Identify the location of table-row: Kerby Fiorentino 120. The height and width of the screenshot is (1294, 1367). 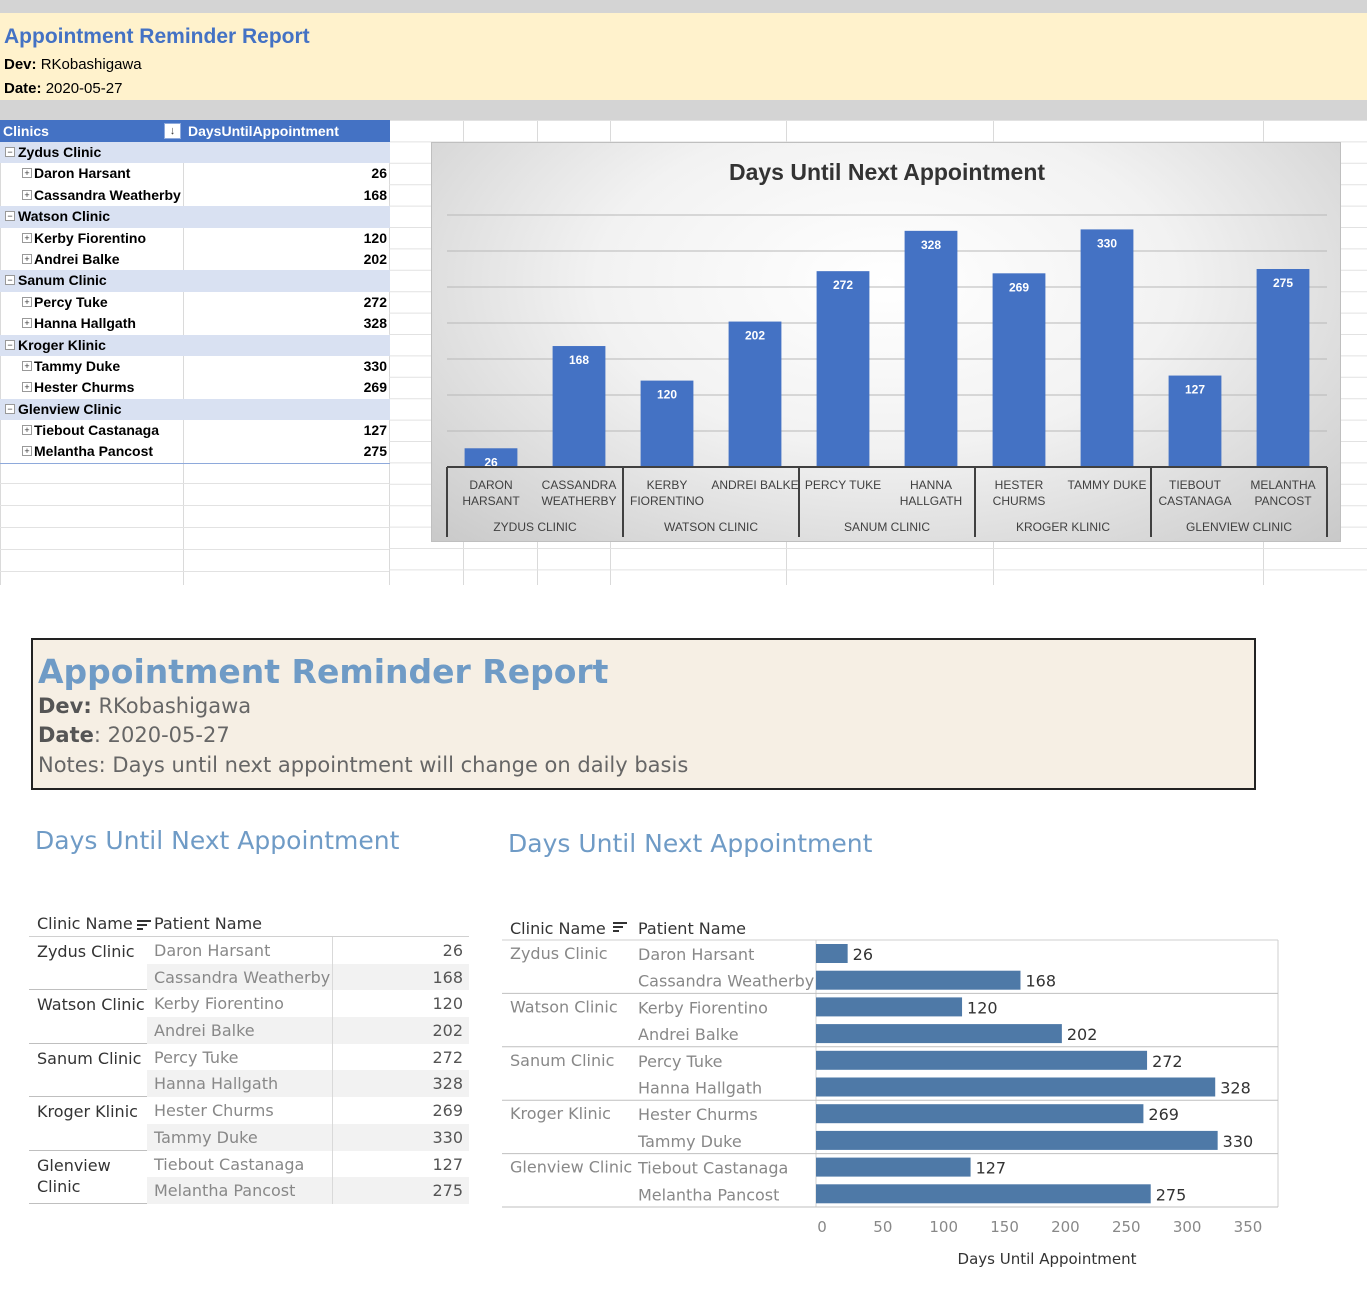
(308, 1004).